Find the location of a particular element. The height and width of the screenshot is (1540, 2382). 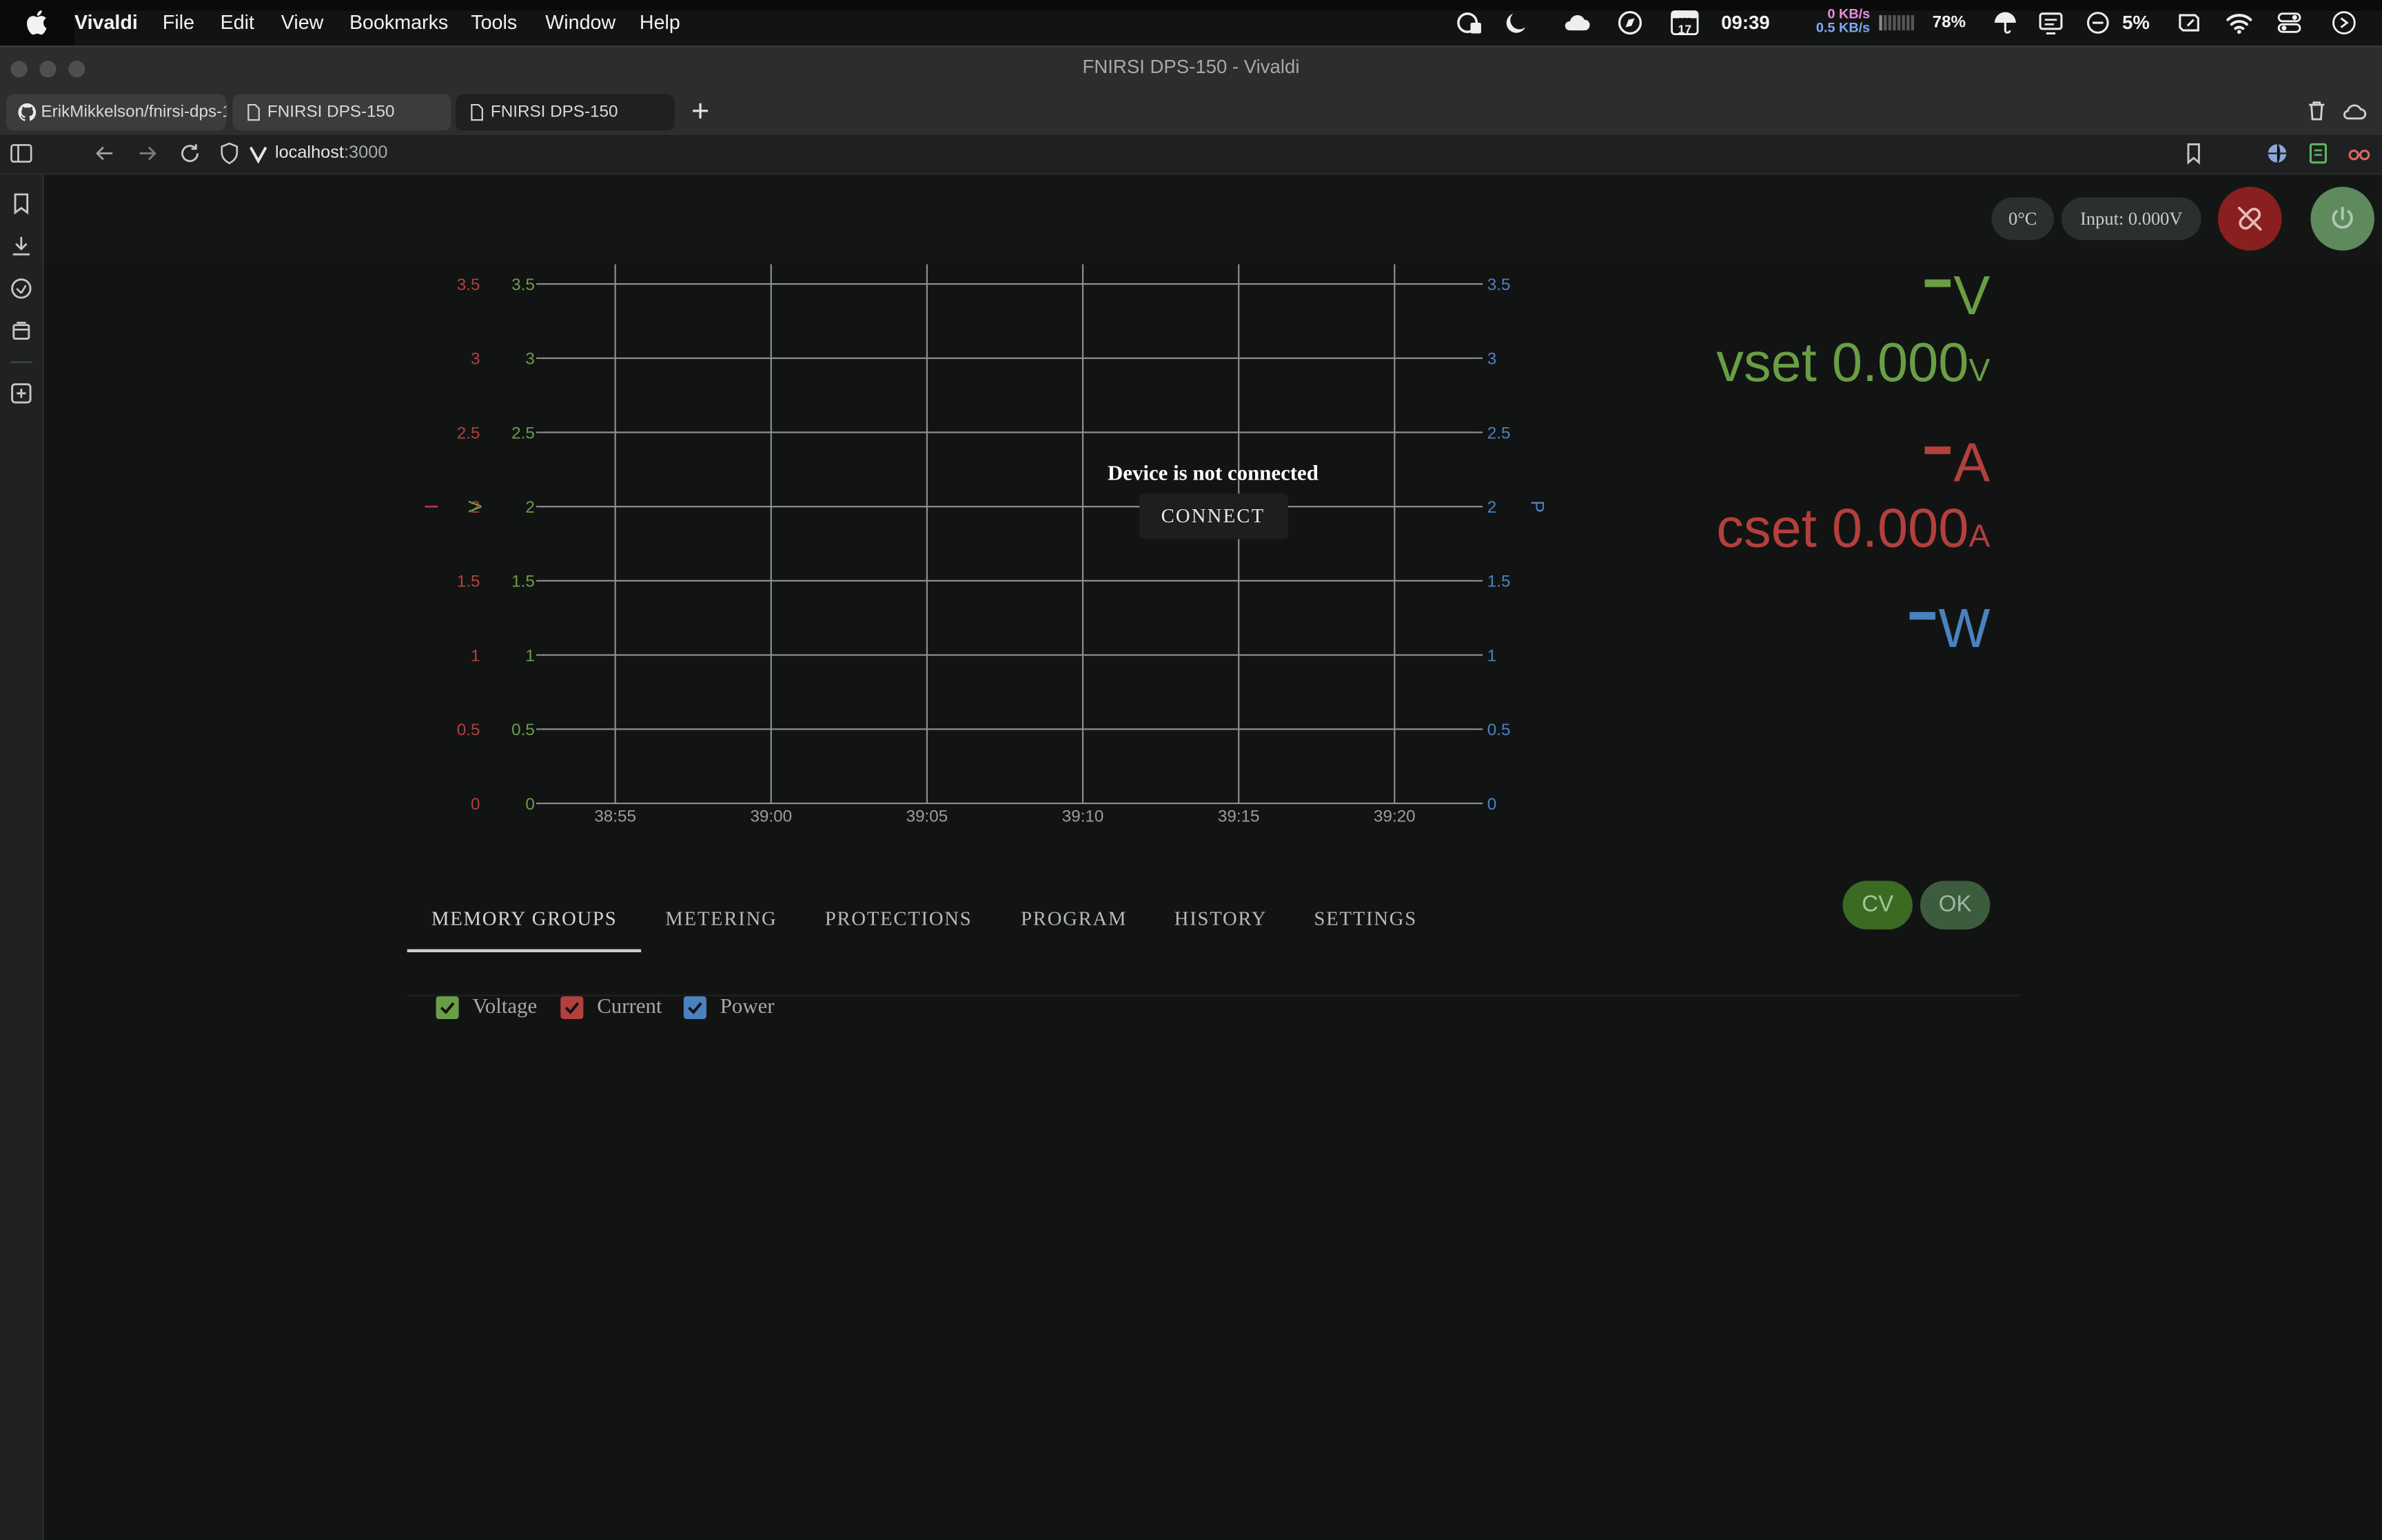

battery-status-icon is located at coordinates (2098, 23).